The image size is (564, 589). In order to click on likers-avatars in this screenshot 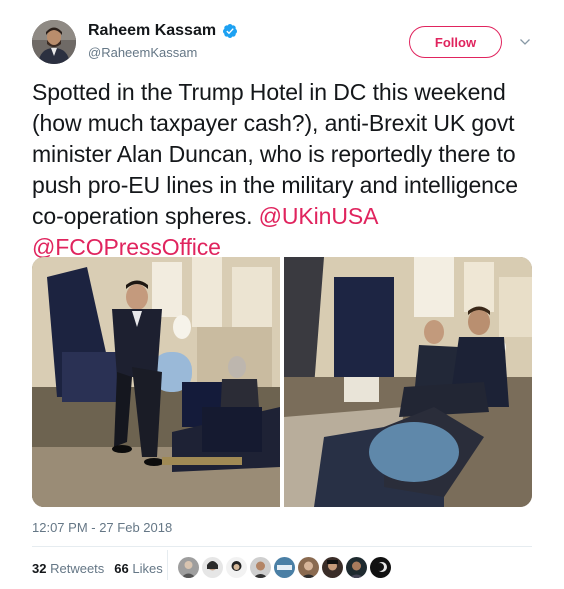, I will do `click(284, 567)`.